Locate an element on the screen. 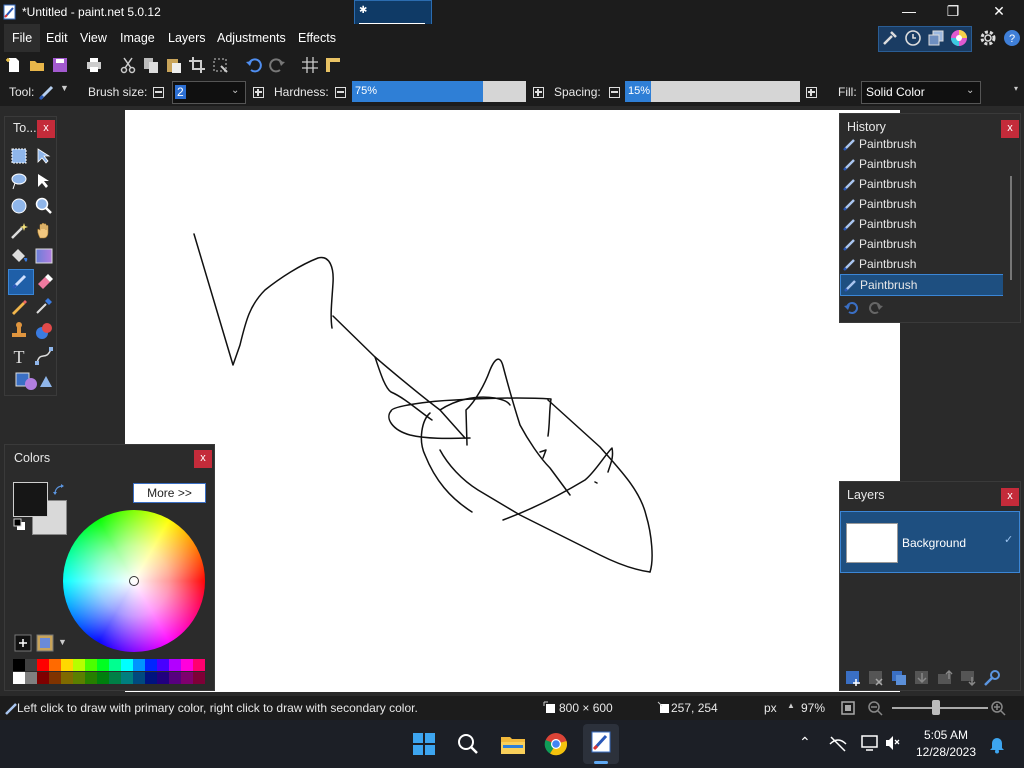  pixel-grid-icon is located at coordinates (310, 65).